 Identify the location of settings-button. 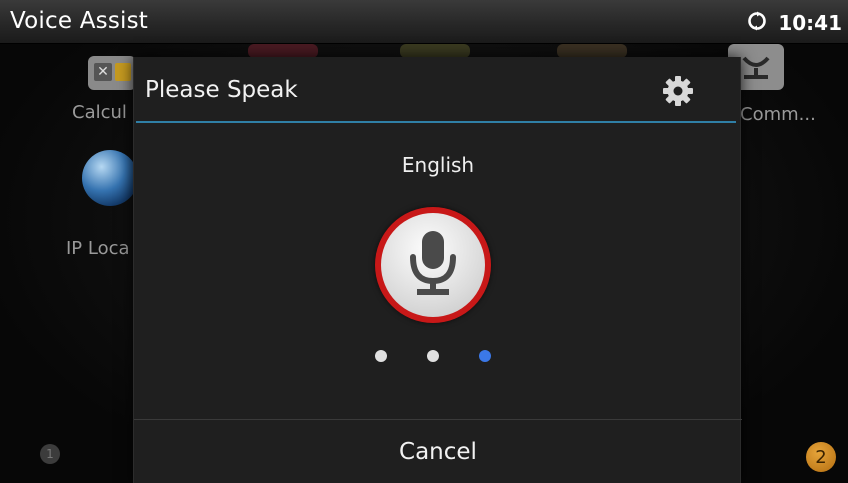
(678, 93).